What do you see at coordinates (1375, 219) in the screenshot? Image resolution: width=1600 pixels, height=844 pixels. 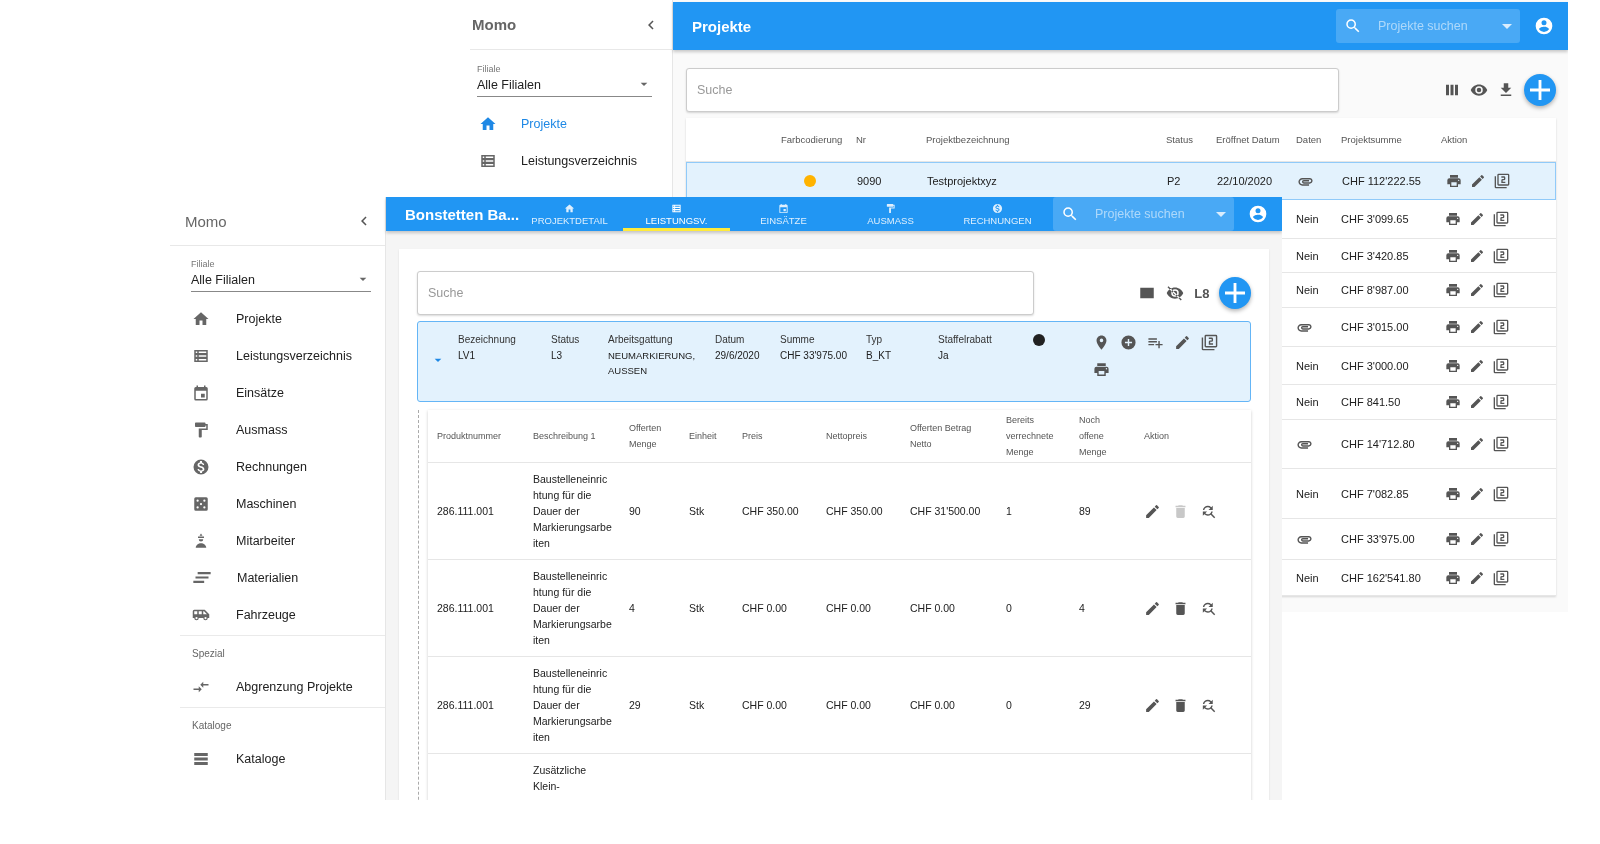 I see `table-cell-text: CHF 3'099.65` at bounding box center [1375, 219].